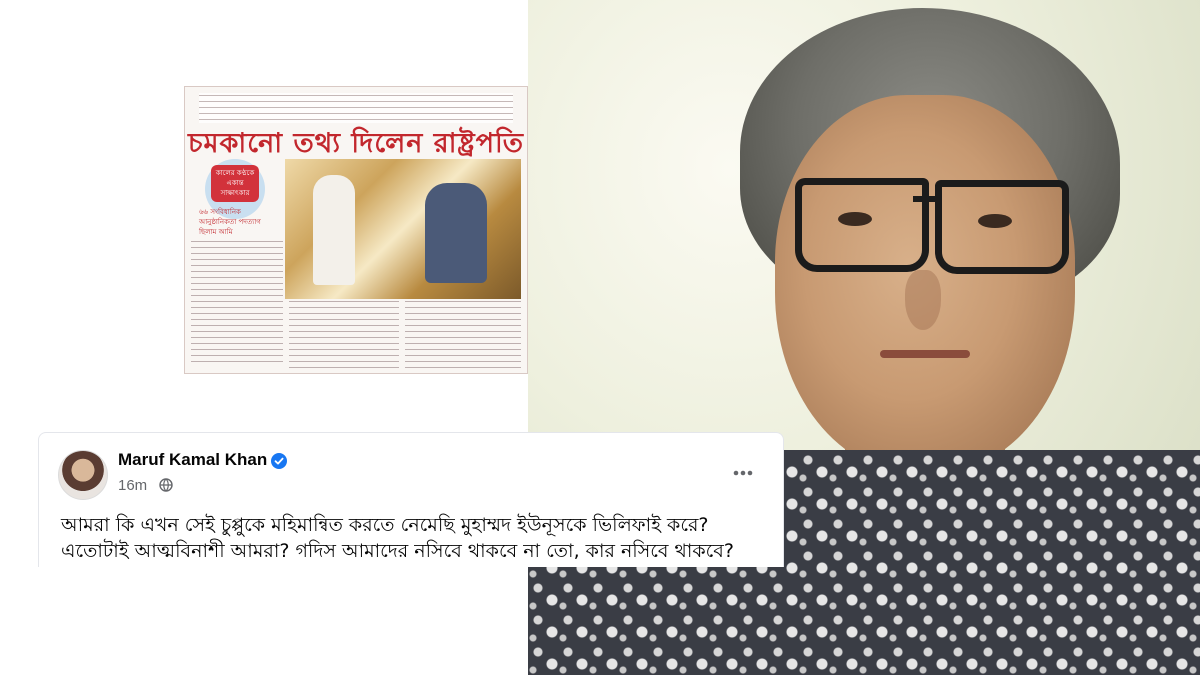  Describe the element at coordinates (192, 460) in the screenshot. I see `post-author-name: Maruf Kamal Khan` at that location.